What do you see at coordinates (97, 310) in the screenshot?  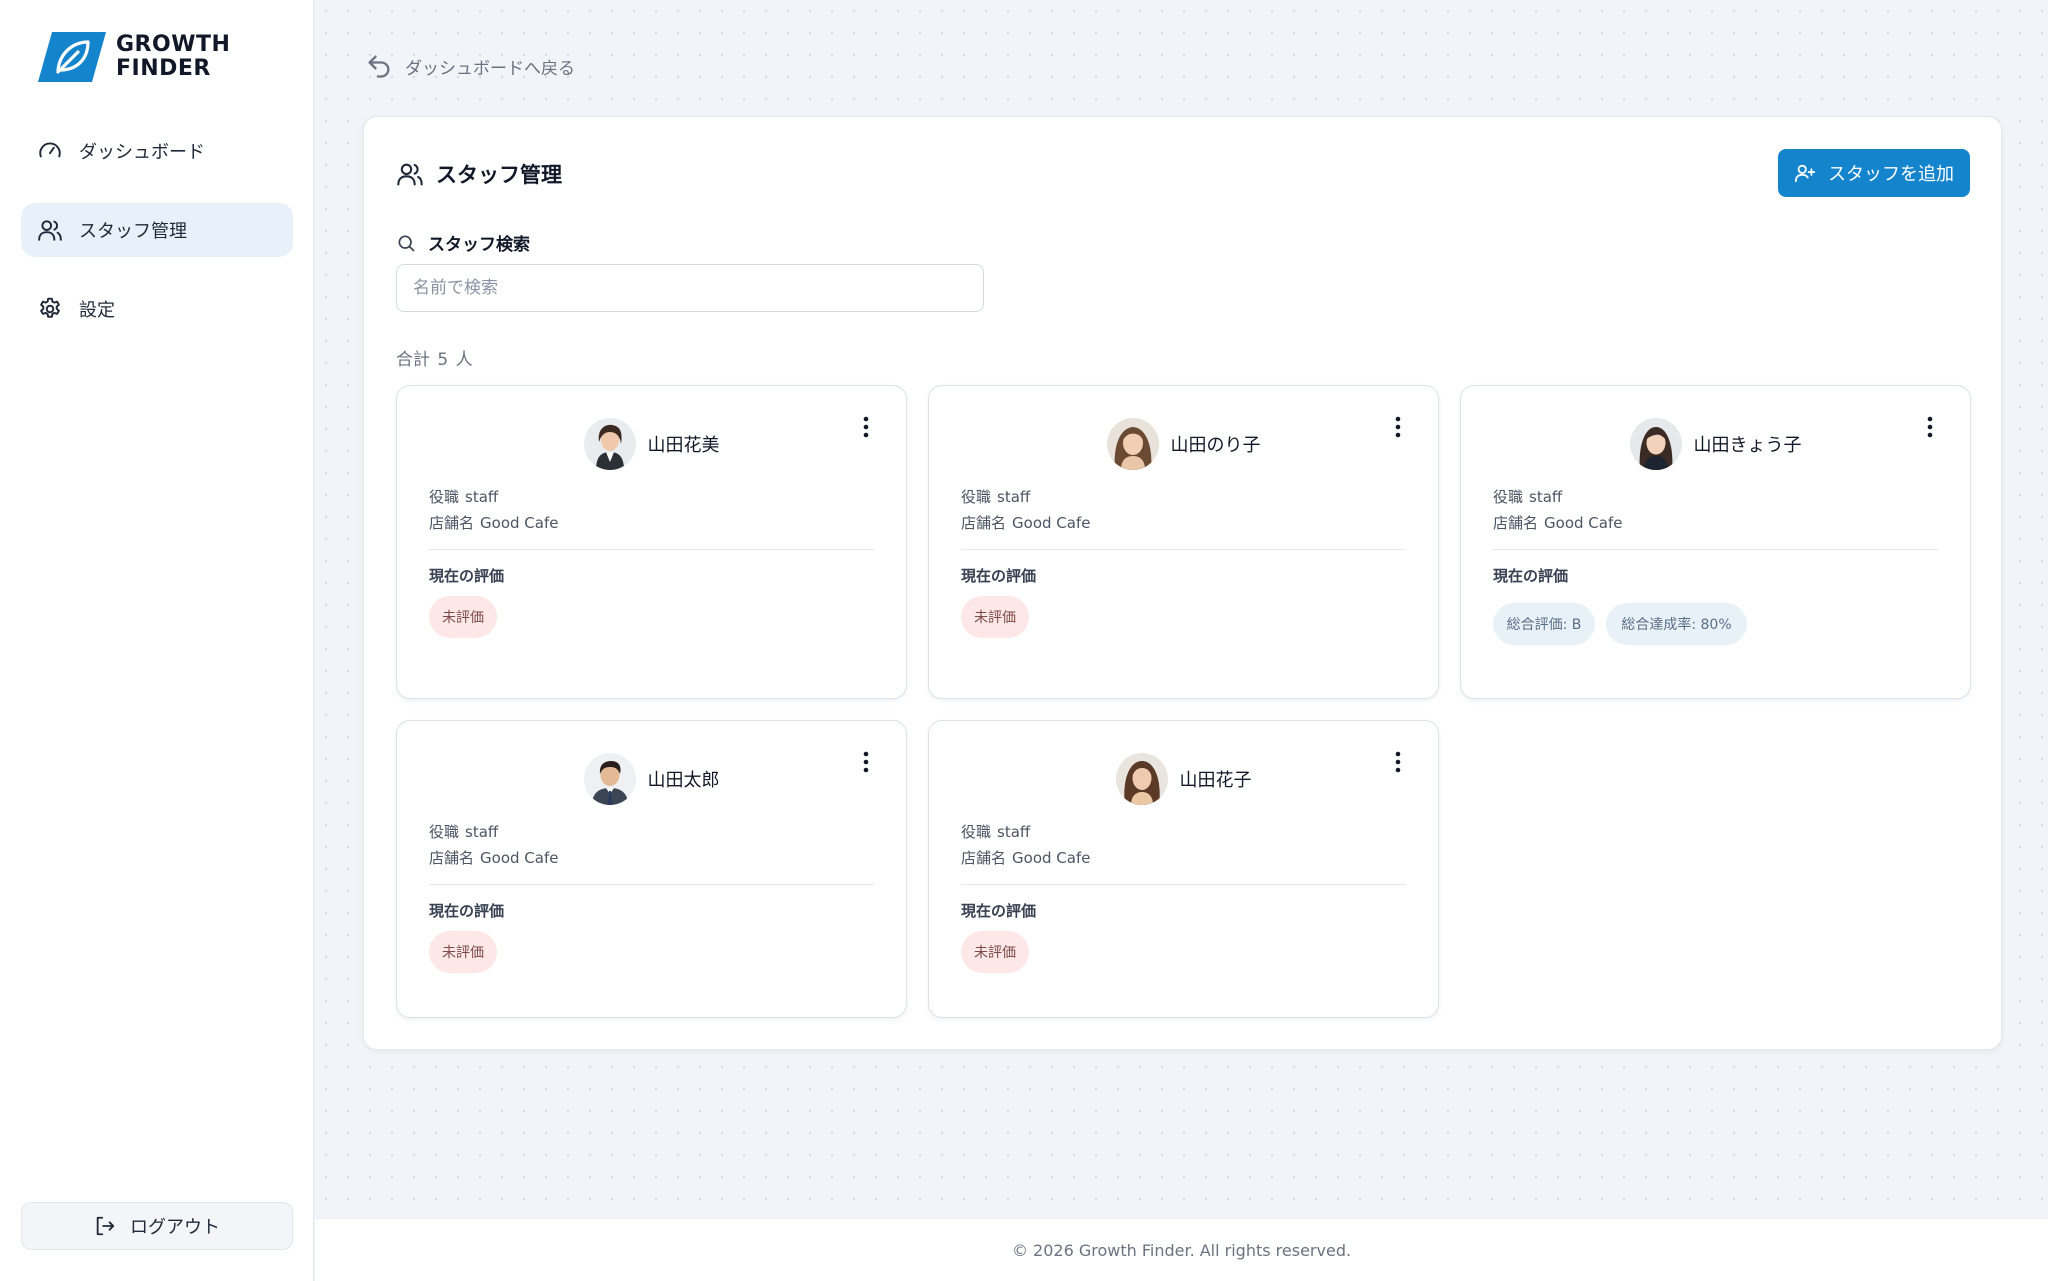 I see `sidebar-item-label: 設定` at bounding box center [97, 310].